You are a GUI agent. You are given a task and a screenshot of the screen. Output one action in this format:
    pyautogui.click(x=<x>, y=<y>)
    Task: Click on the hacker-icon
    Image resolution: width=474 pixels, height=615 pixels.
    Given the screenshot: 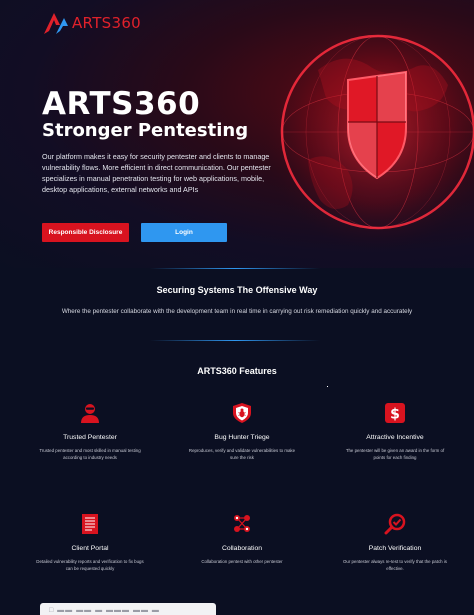 What is the action you would take?
    pyautogui.click(x=90, y=413)
    